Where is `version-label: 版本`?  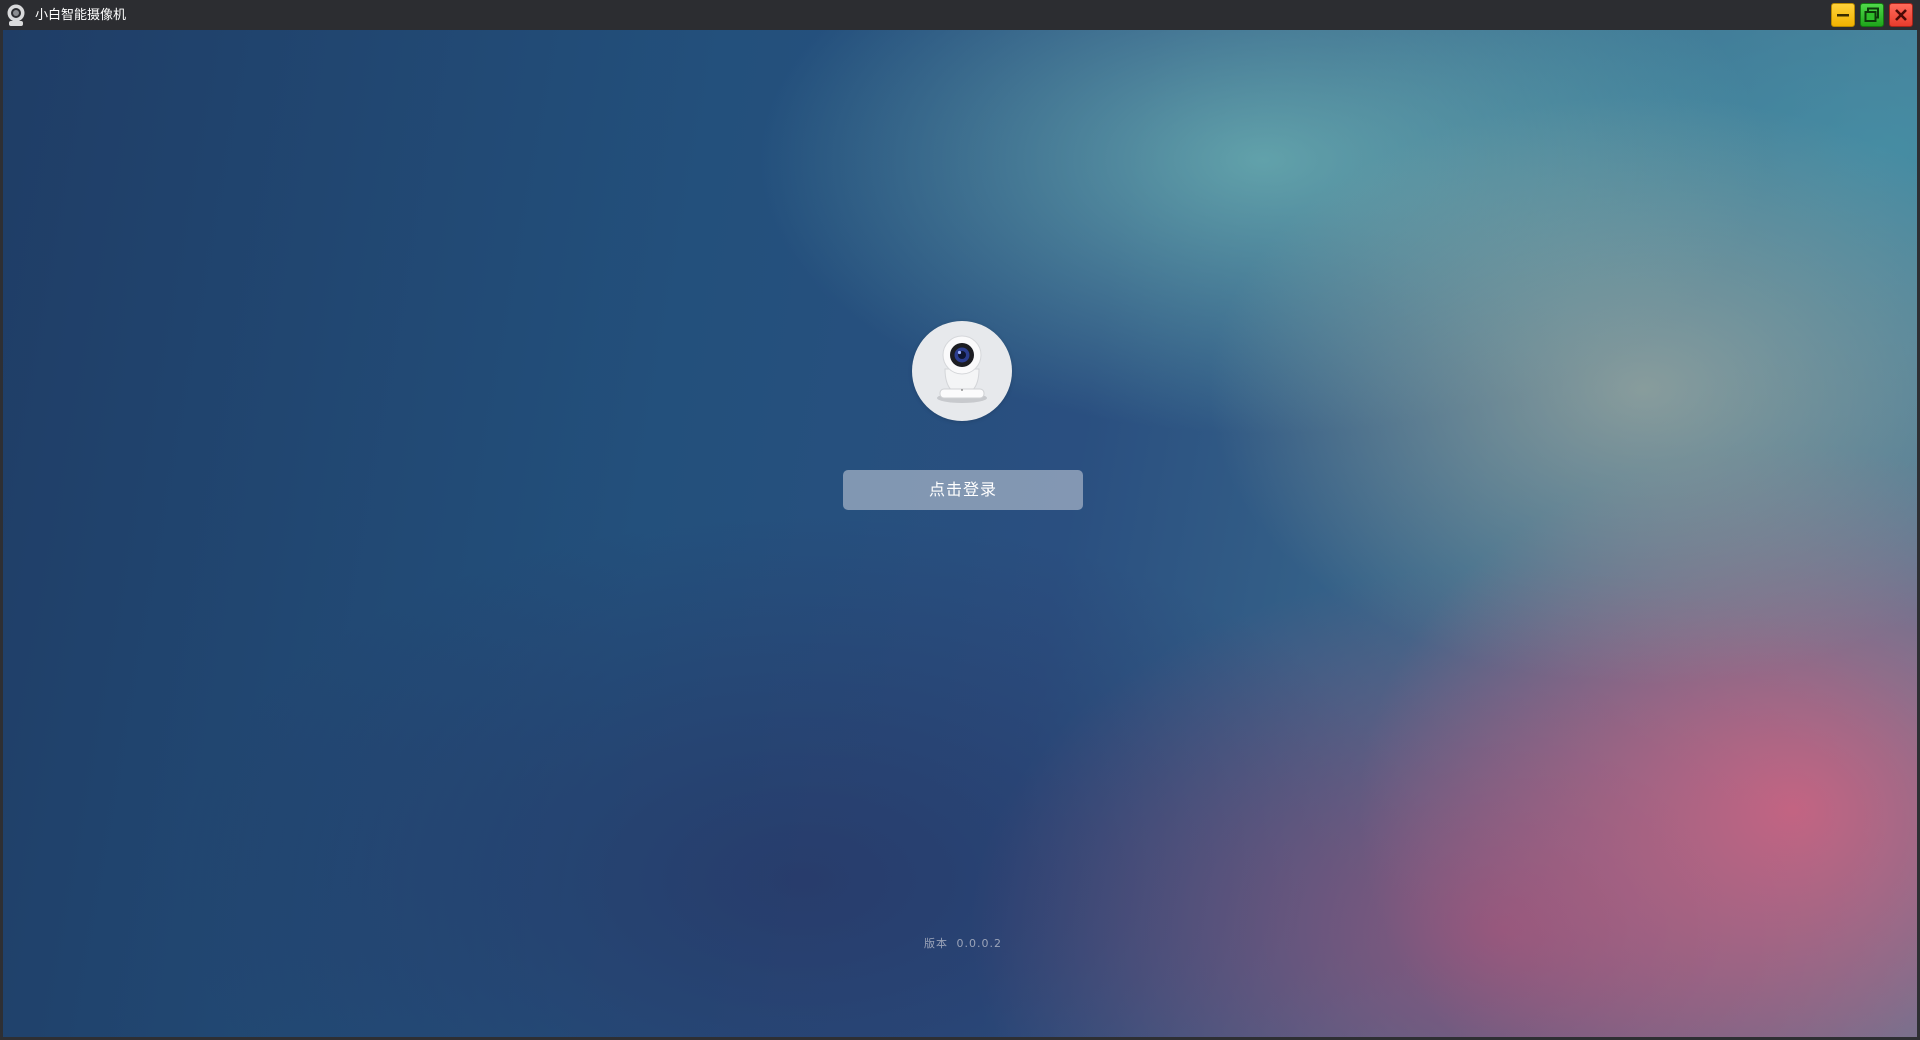 version-label: 版本 is located at coordinates (936, 943).